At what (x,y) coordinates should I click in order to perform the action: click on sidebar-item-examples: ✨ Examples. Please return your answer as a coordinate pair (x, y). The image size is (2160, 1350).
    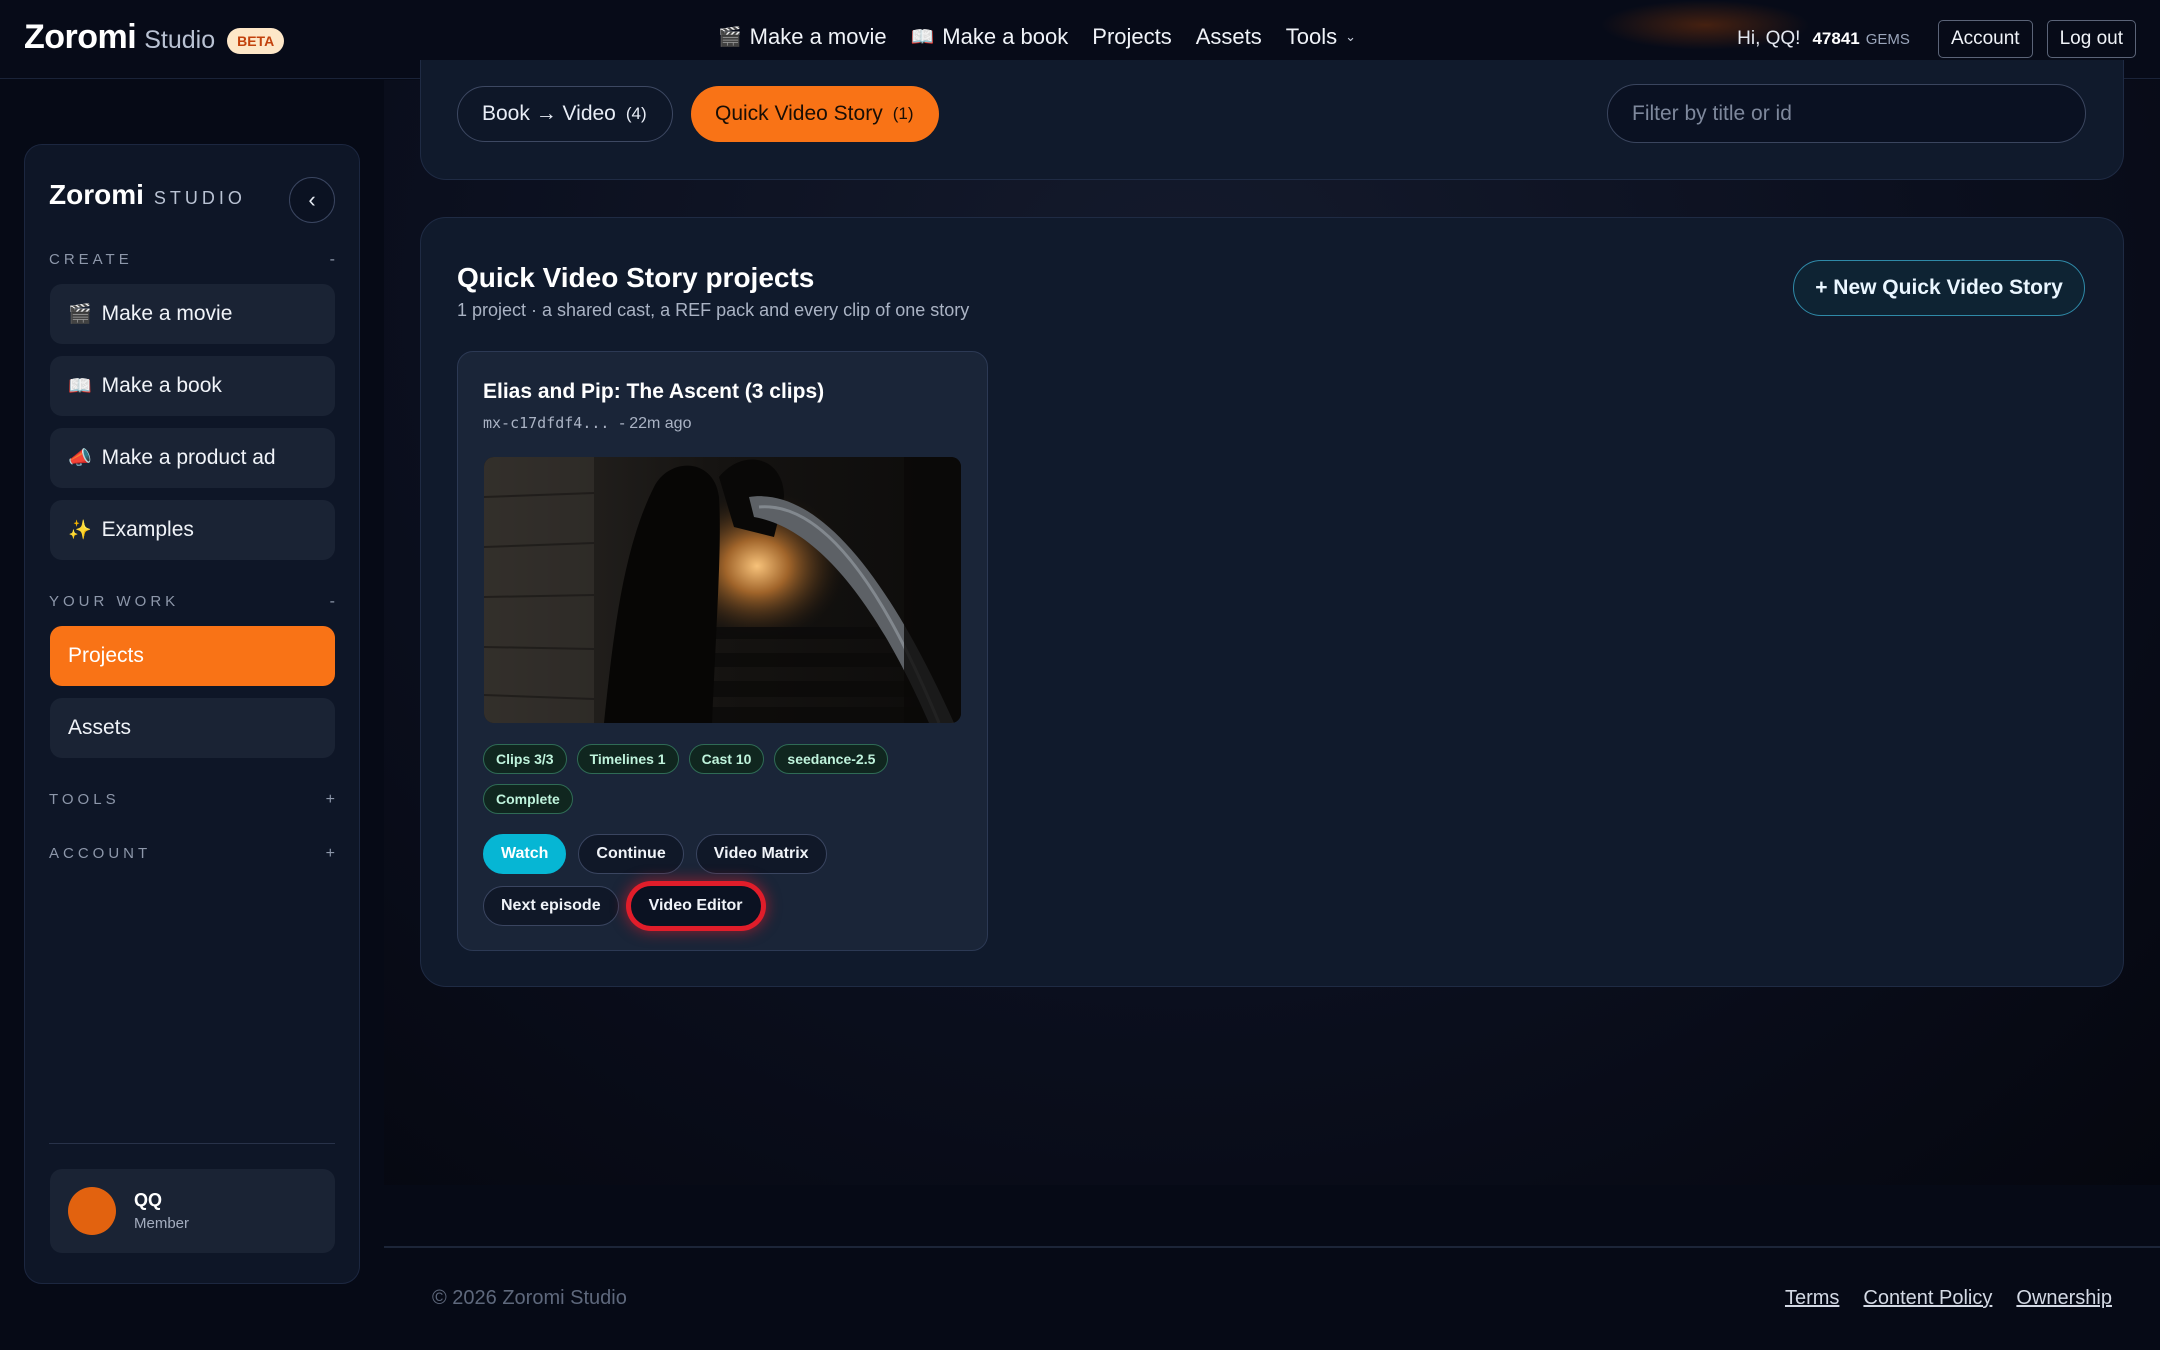
    Looking at the image, I should click on (192, 530).